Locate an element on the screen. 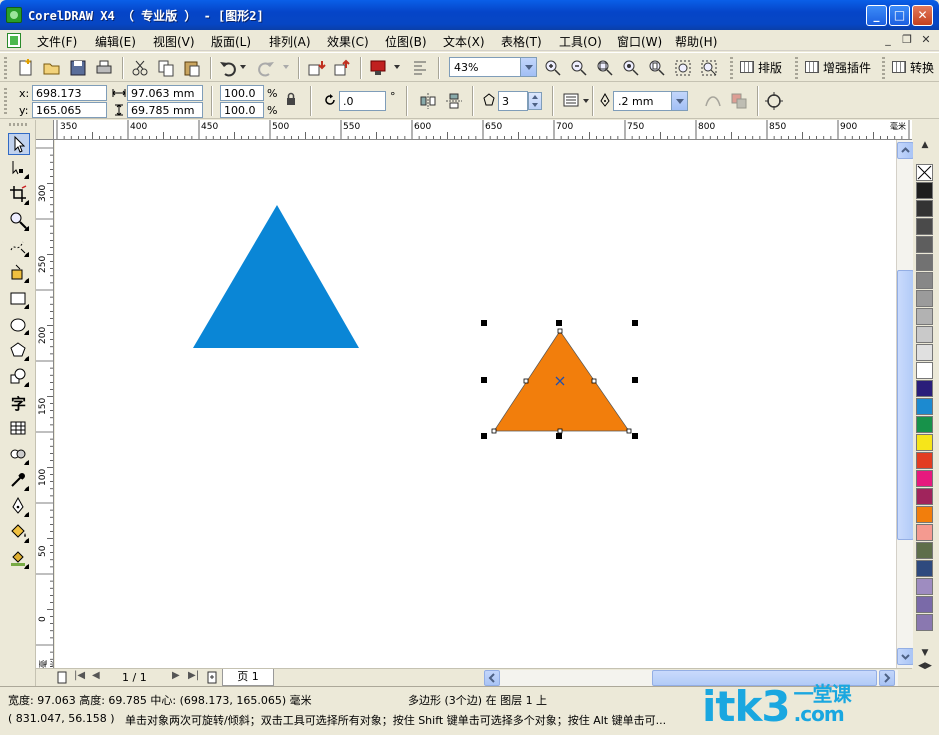  application-launcher-icon is located at coordinates (420, 68).